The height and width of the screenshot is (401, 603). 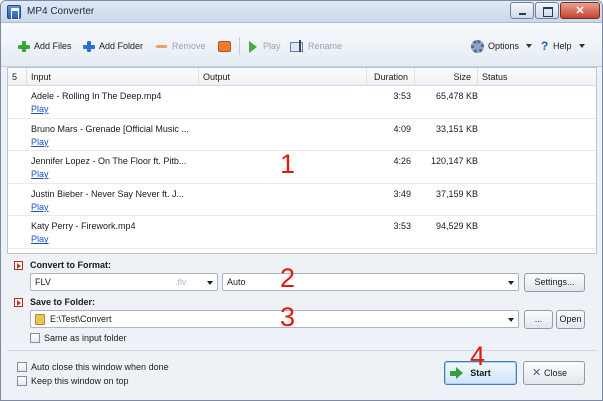 What do you see at coordinates (402, 161) in the screenshot?
I see `file-duration: 4:26` at bounding box center [402, 161].